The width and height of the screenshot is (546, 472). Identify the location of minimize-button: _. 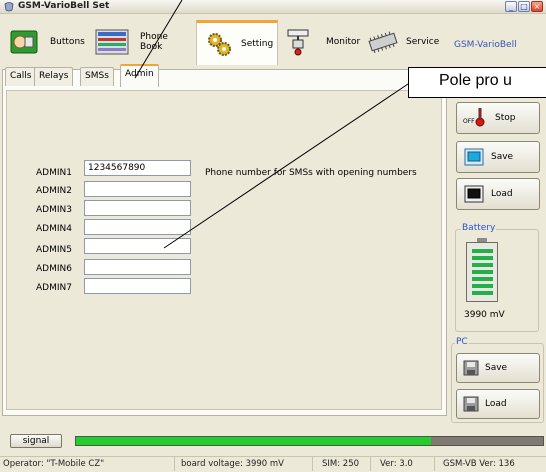
(511, 6).